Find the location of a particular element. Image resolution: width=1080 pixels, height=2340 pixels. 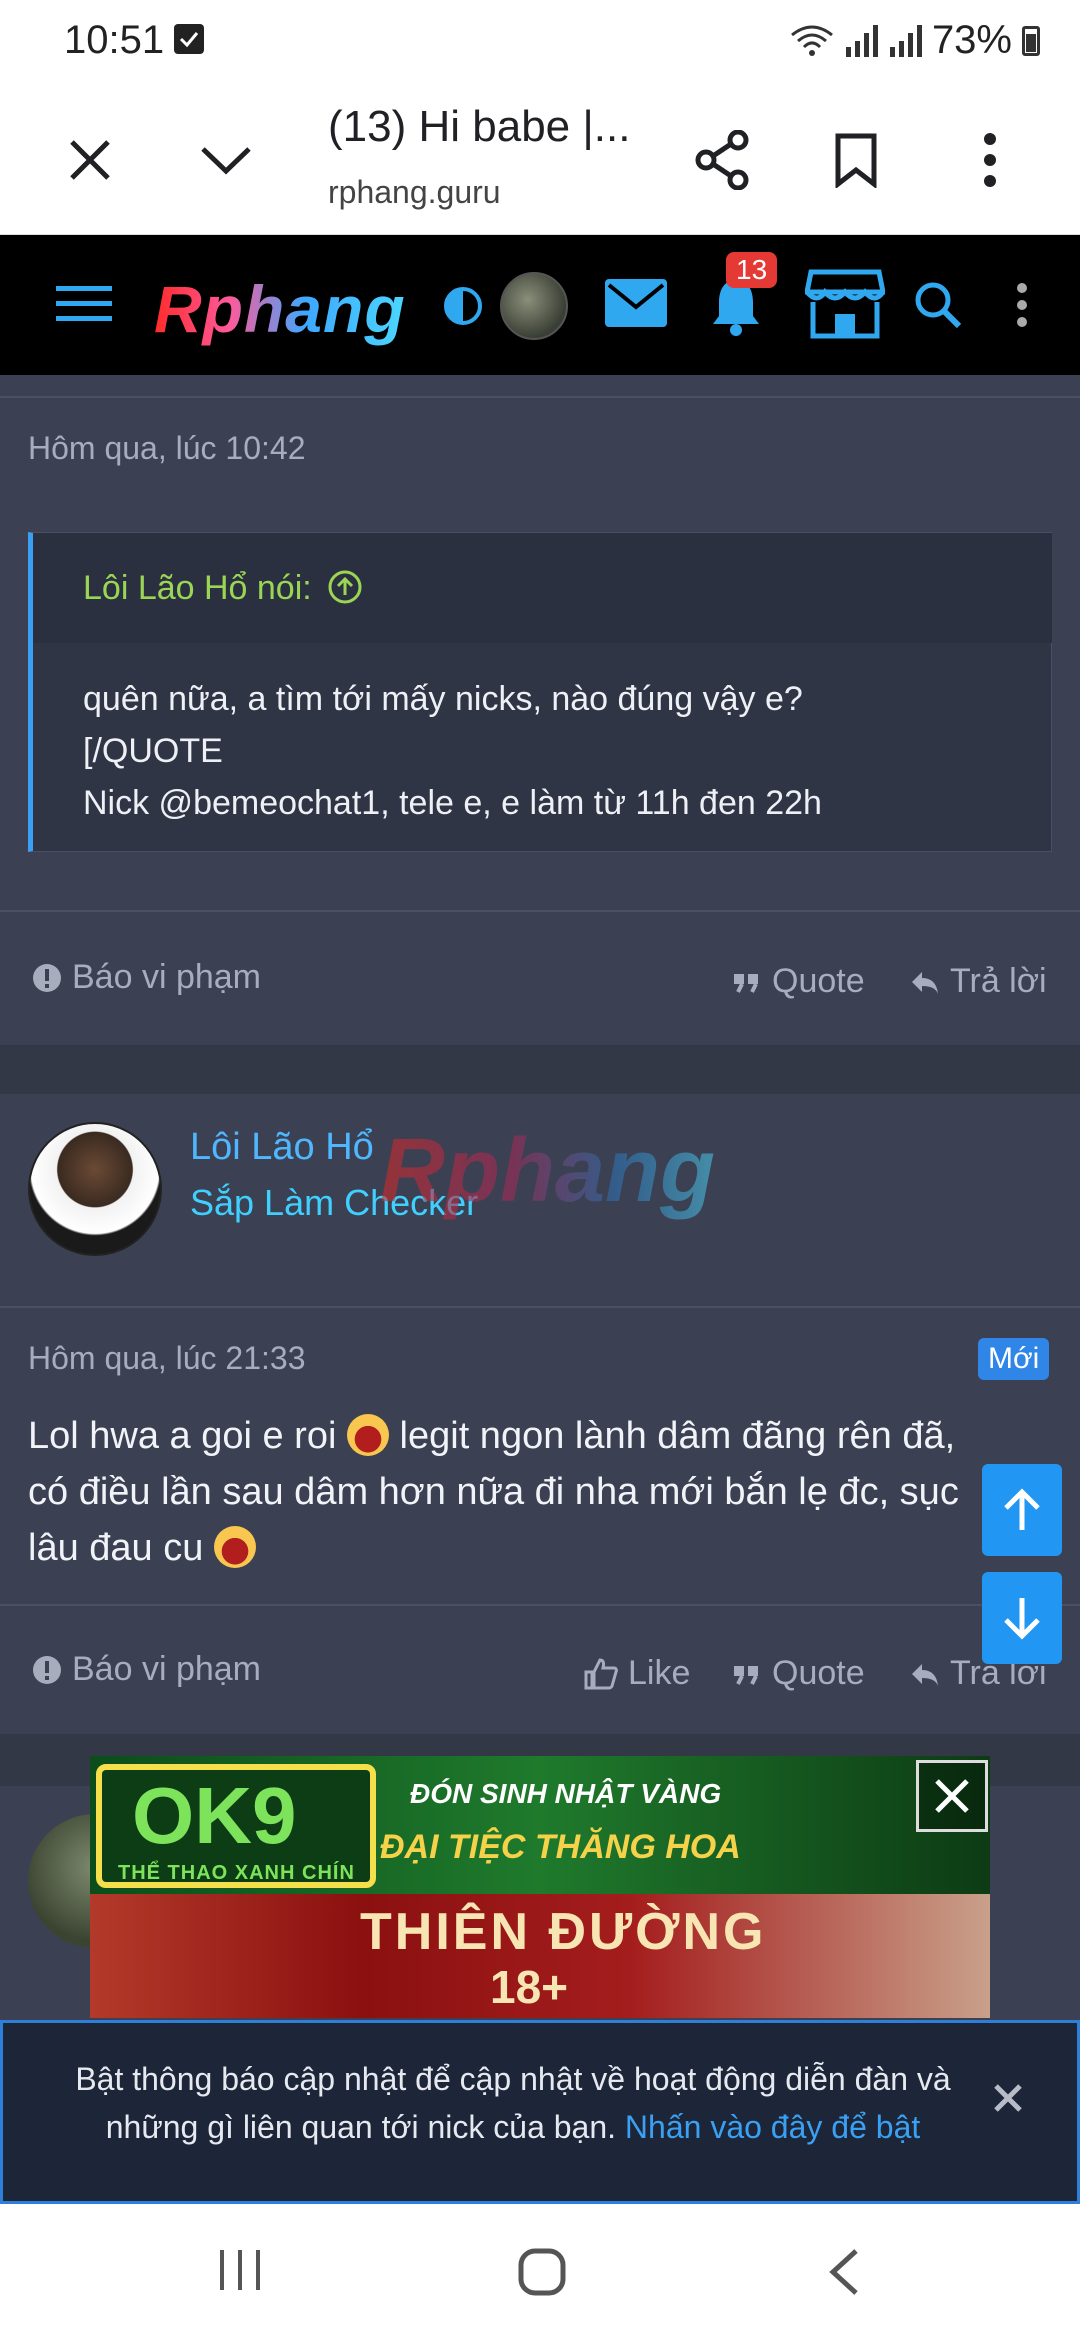

quote-line: [/QUOTE is located at coordinates (153, 751).